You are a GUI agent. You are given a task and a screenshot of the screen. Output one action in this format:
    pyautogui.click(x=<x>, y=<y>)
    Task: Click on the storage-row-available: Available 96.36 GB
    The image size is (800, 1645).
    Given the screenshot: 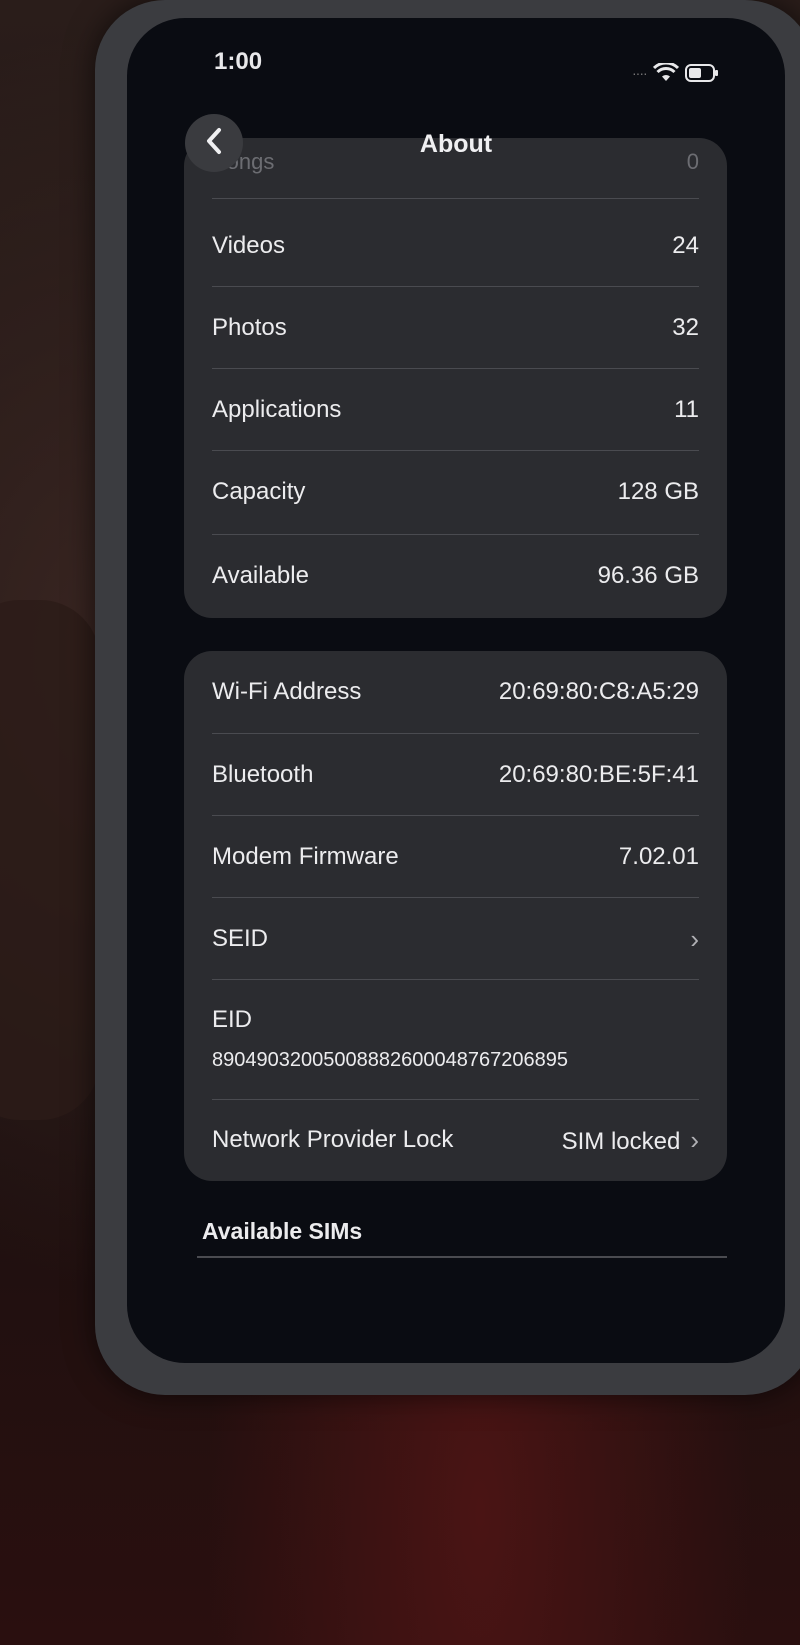 What is the action you would take?
    pyautogui.click(x=455, y=576)
    